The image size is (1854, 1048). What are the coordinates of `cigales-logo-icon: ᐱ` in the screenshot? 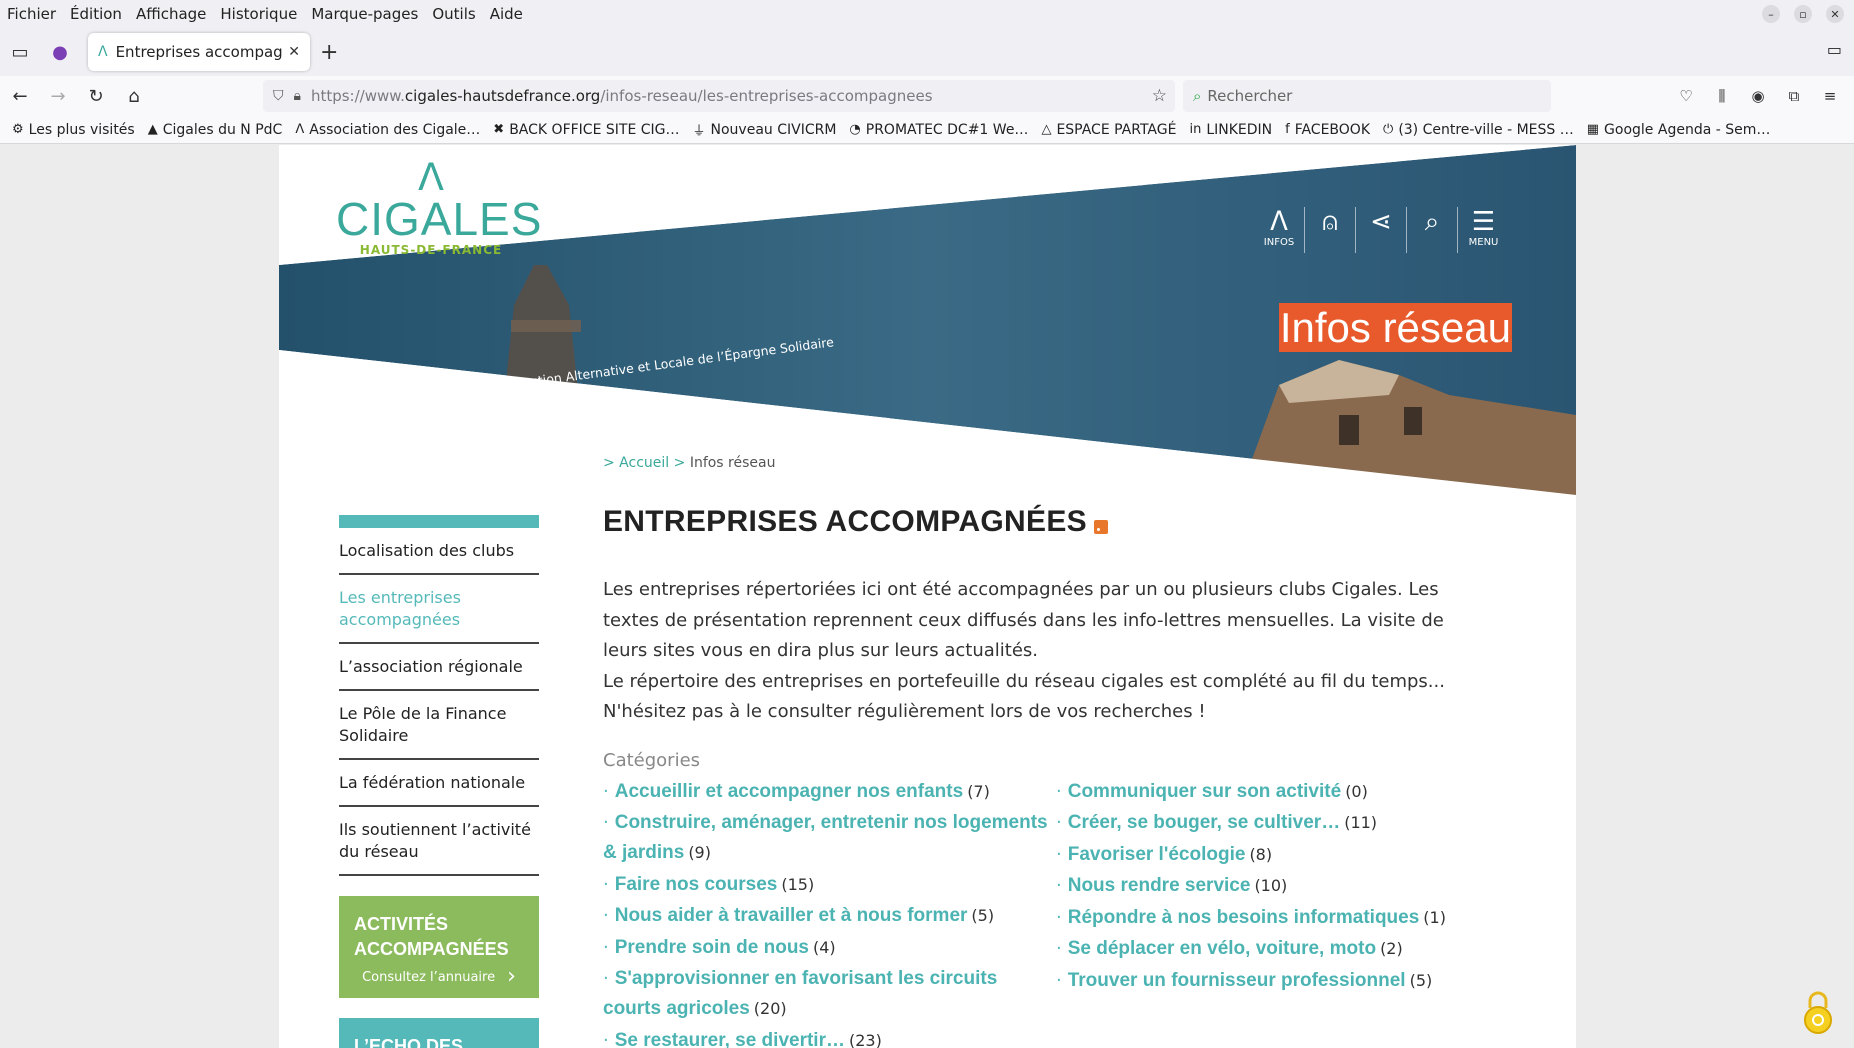 It's located at (431, 177).